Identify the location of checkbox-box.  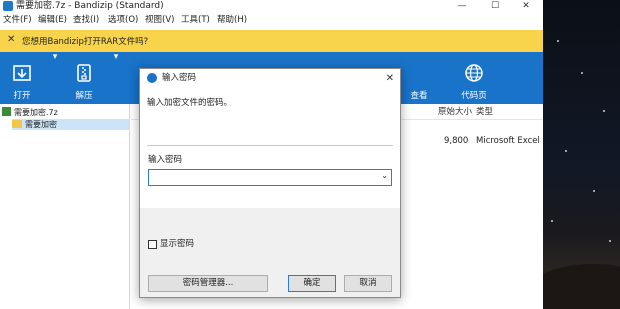
(152, 244).